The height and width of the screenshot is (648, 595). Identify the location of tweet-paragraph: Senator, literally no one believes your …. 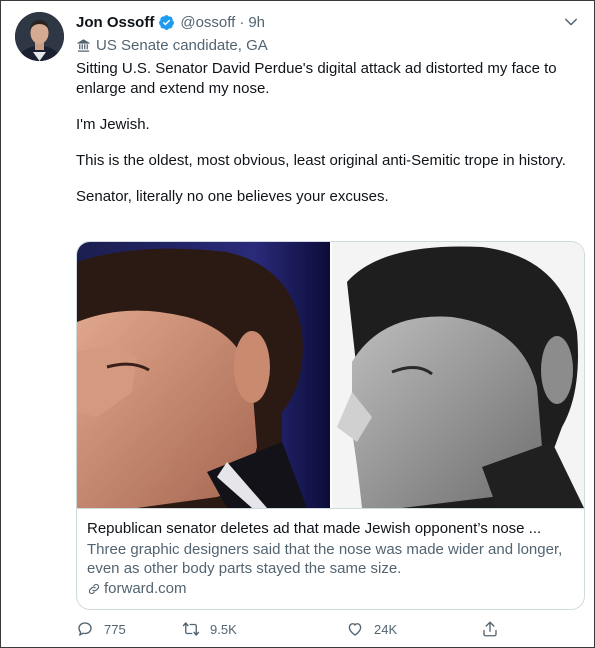
(232, 196).